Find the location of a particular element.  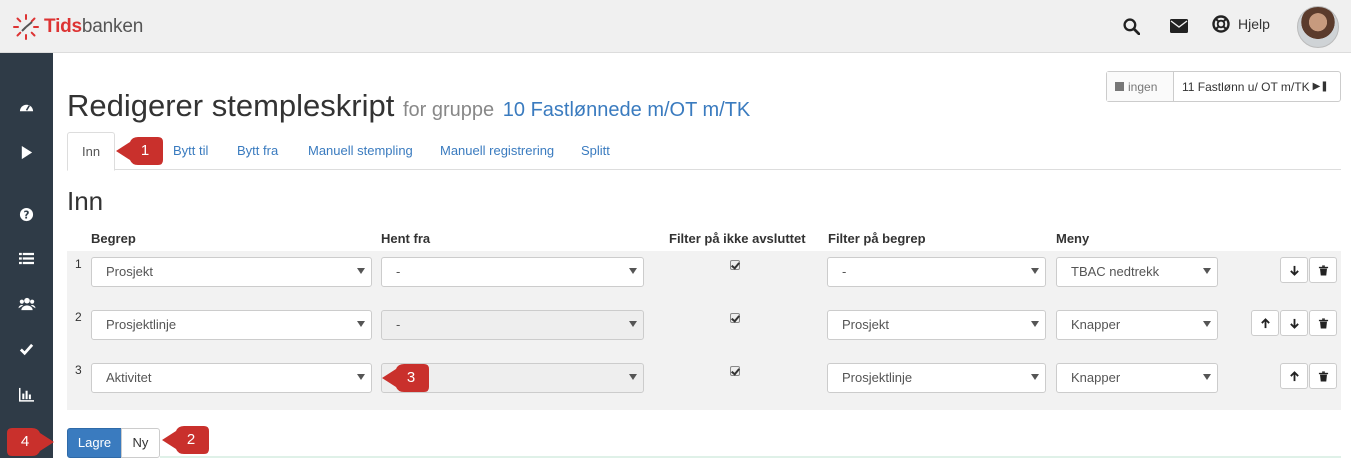

table-row: 3 Aktivitet Prosjektlinje Knapper is located at coordinates (704, 383).